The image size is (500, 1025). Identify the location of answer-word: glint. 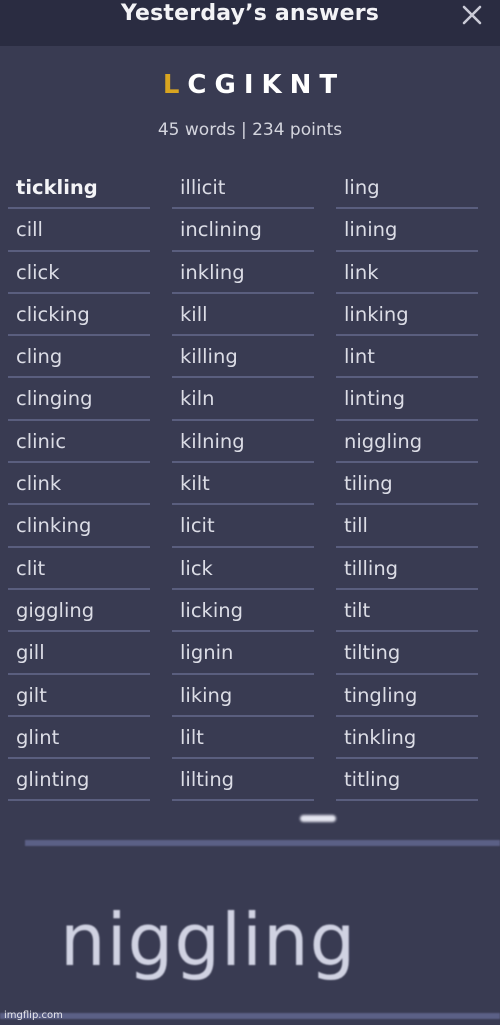
(79, 738).